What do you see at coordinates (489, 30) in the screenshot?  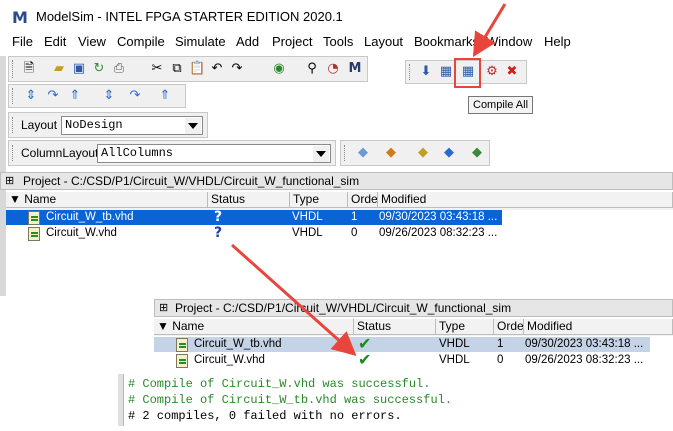 I see `arrow-to-compile-all` at bounding box center [489, 30].